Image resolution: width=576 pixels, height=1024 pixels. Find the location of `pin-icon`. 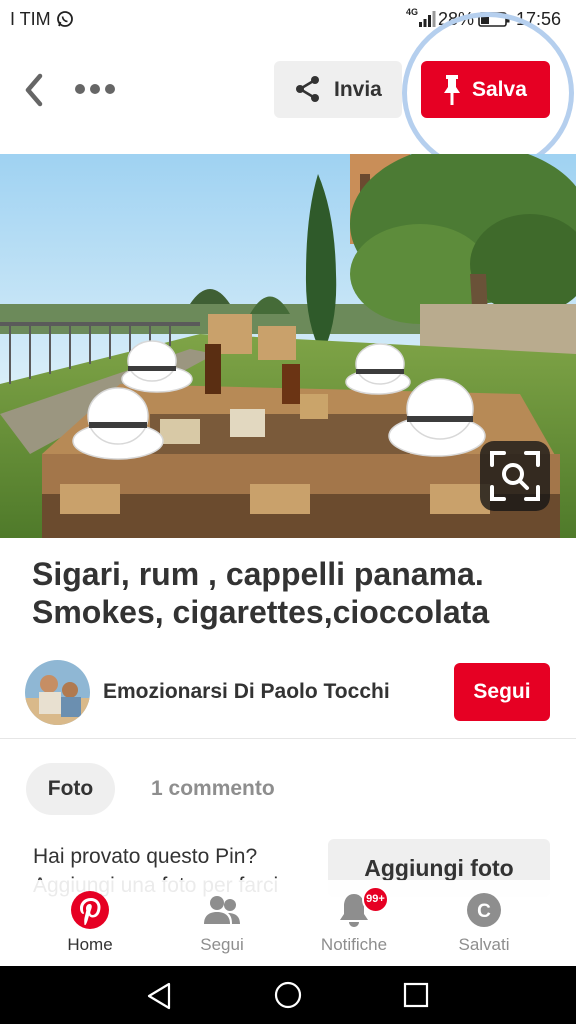

pin-icon is located at coordinates (452, 90).